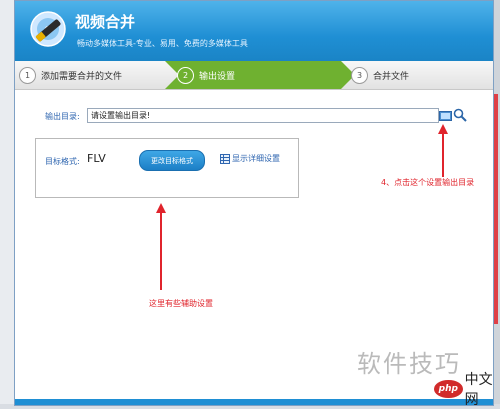 Image resolution: width=500 pixels, height=409 pixels. What do you see at coordinates (62, 161) in the screenshot?
I see `target-format-label: 目标格式:` at bounding box center [62, 161].